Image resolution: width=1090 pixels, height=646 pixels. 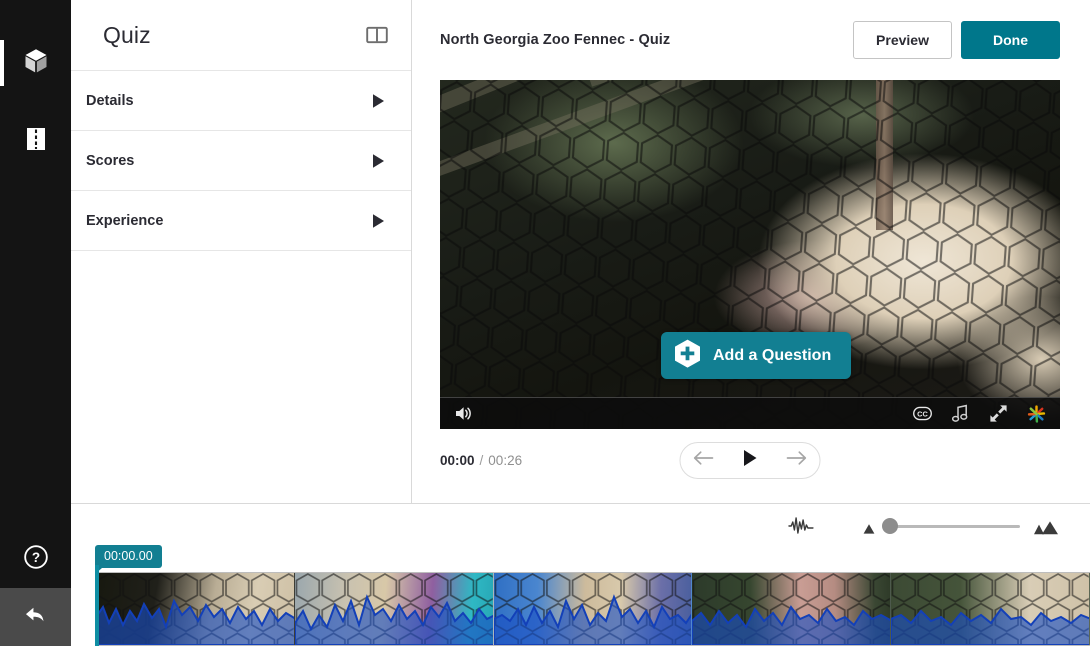 What do you see at coordinates (687, 356) in the screenshot?
I see `hexagon-plus-icon` at bounding box center [687, 356].